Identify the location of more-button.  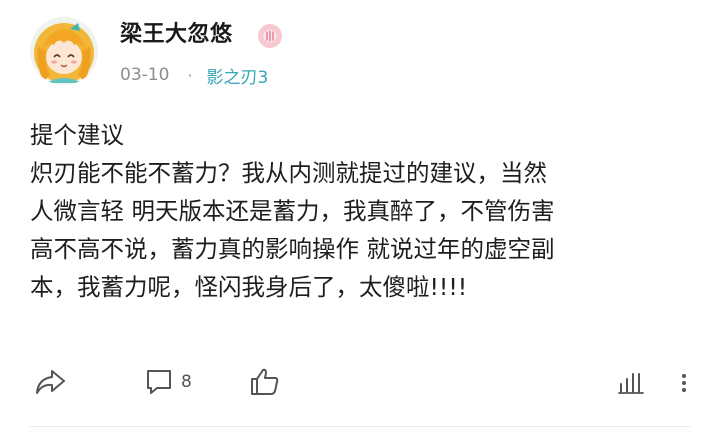
(684, 382).